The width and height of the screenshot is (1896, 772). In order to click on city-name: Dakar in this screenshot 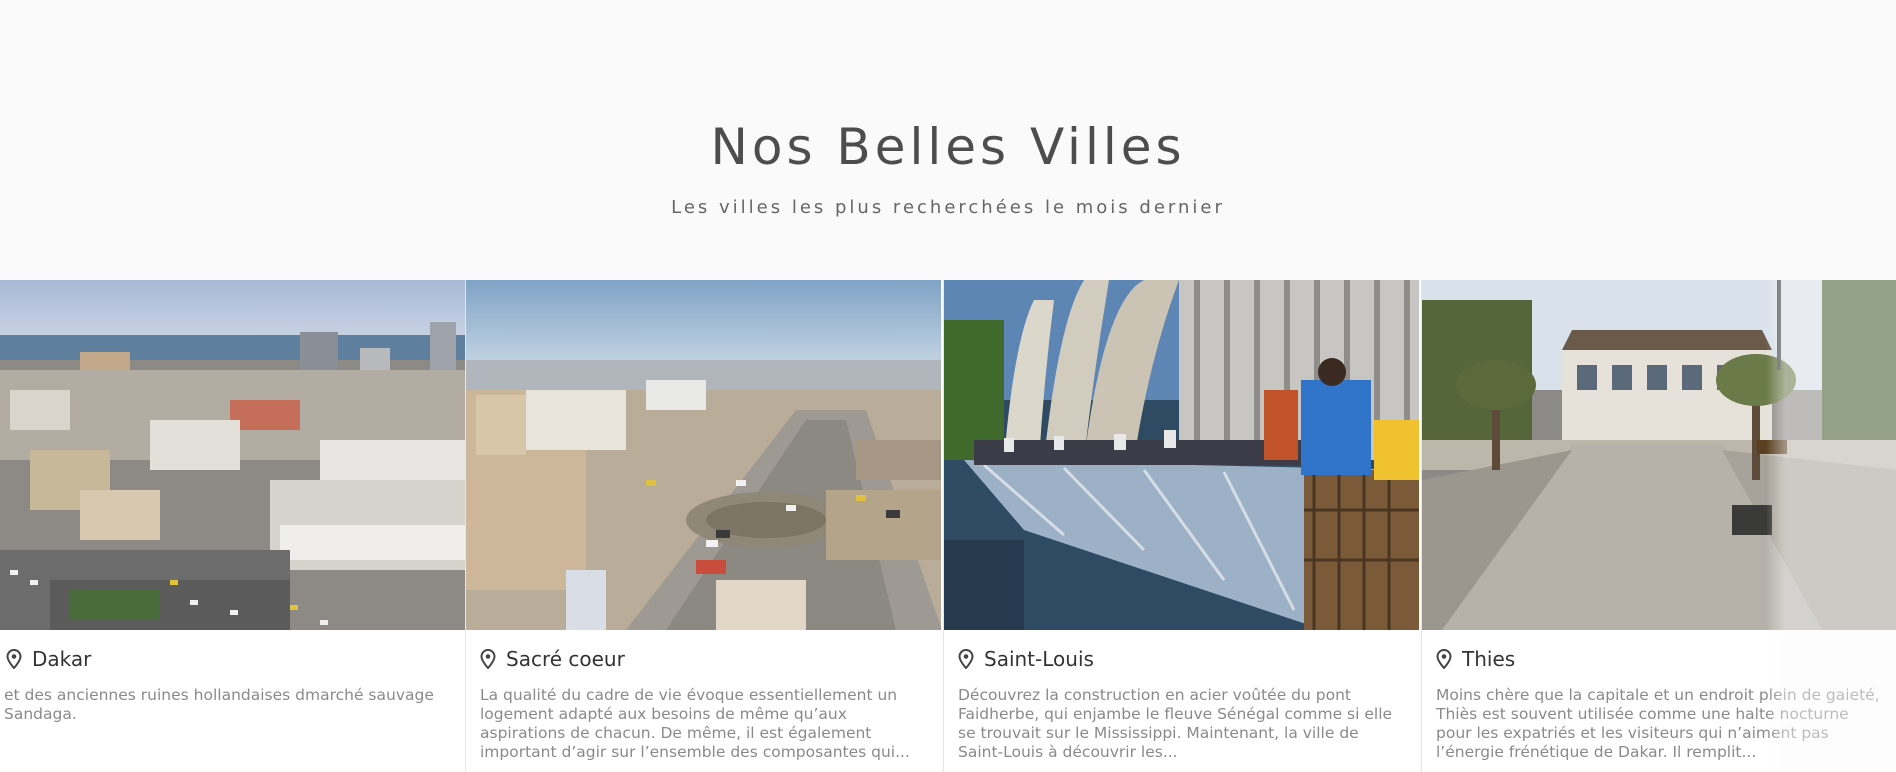, I will do `click(62, 659)`.